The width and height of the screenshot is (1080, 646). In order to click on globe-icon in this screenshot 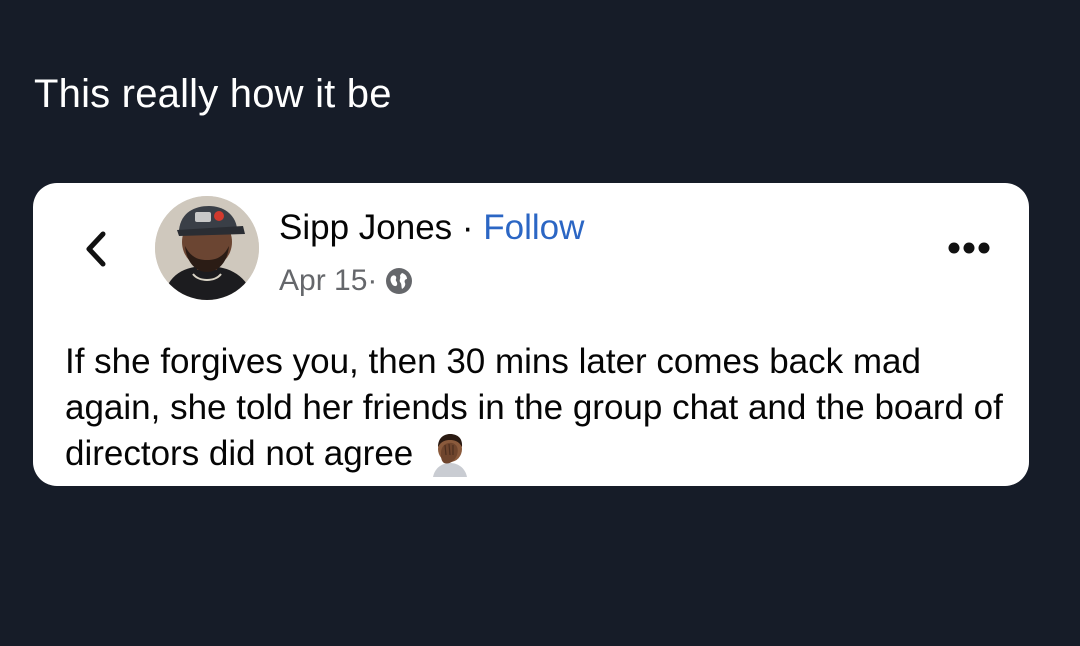, I will do `click(399, 281)`.